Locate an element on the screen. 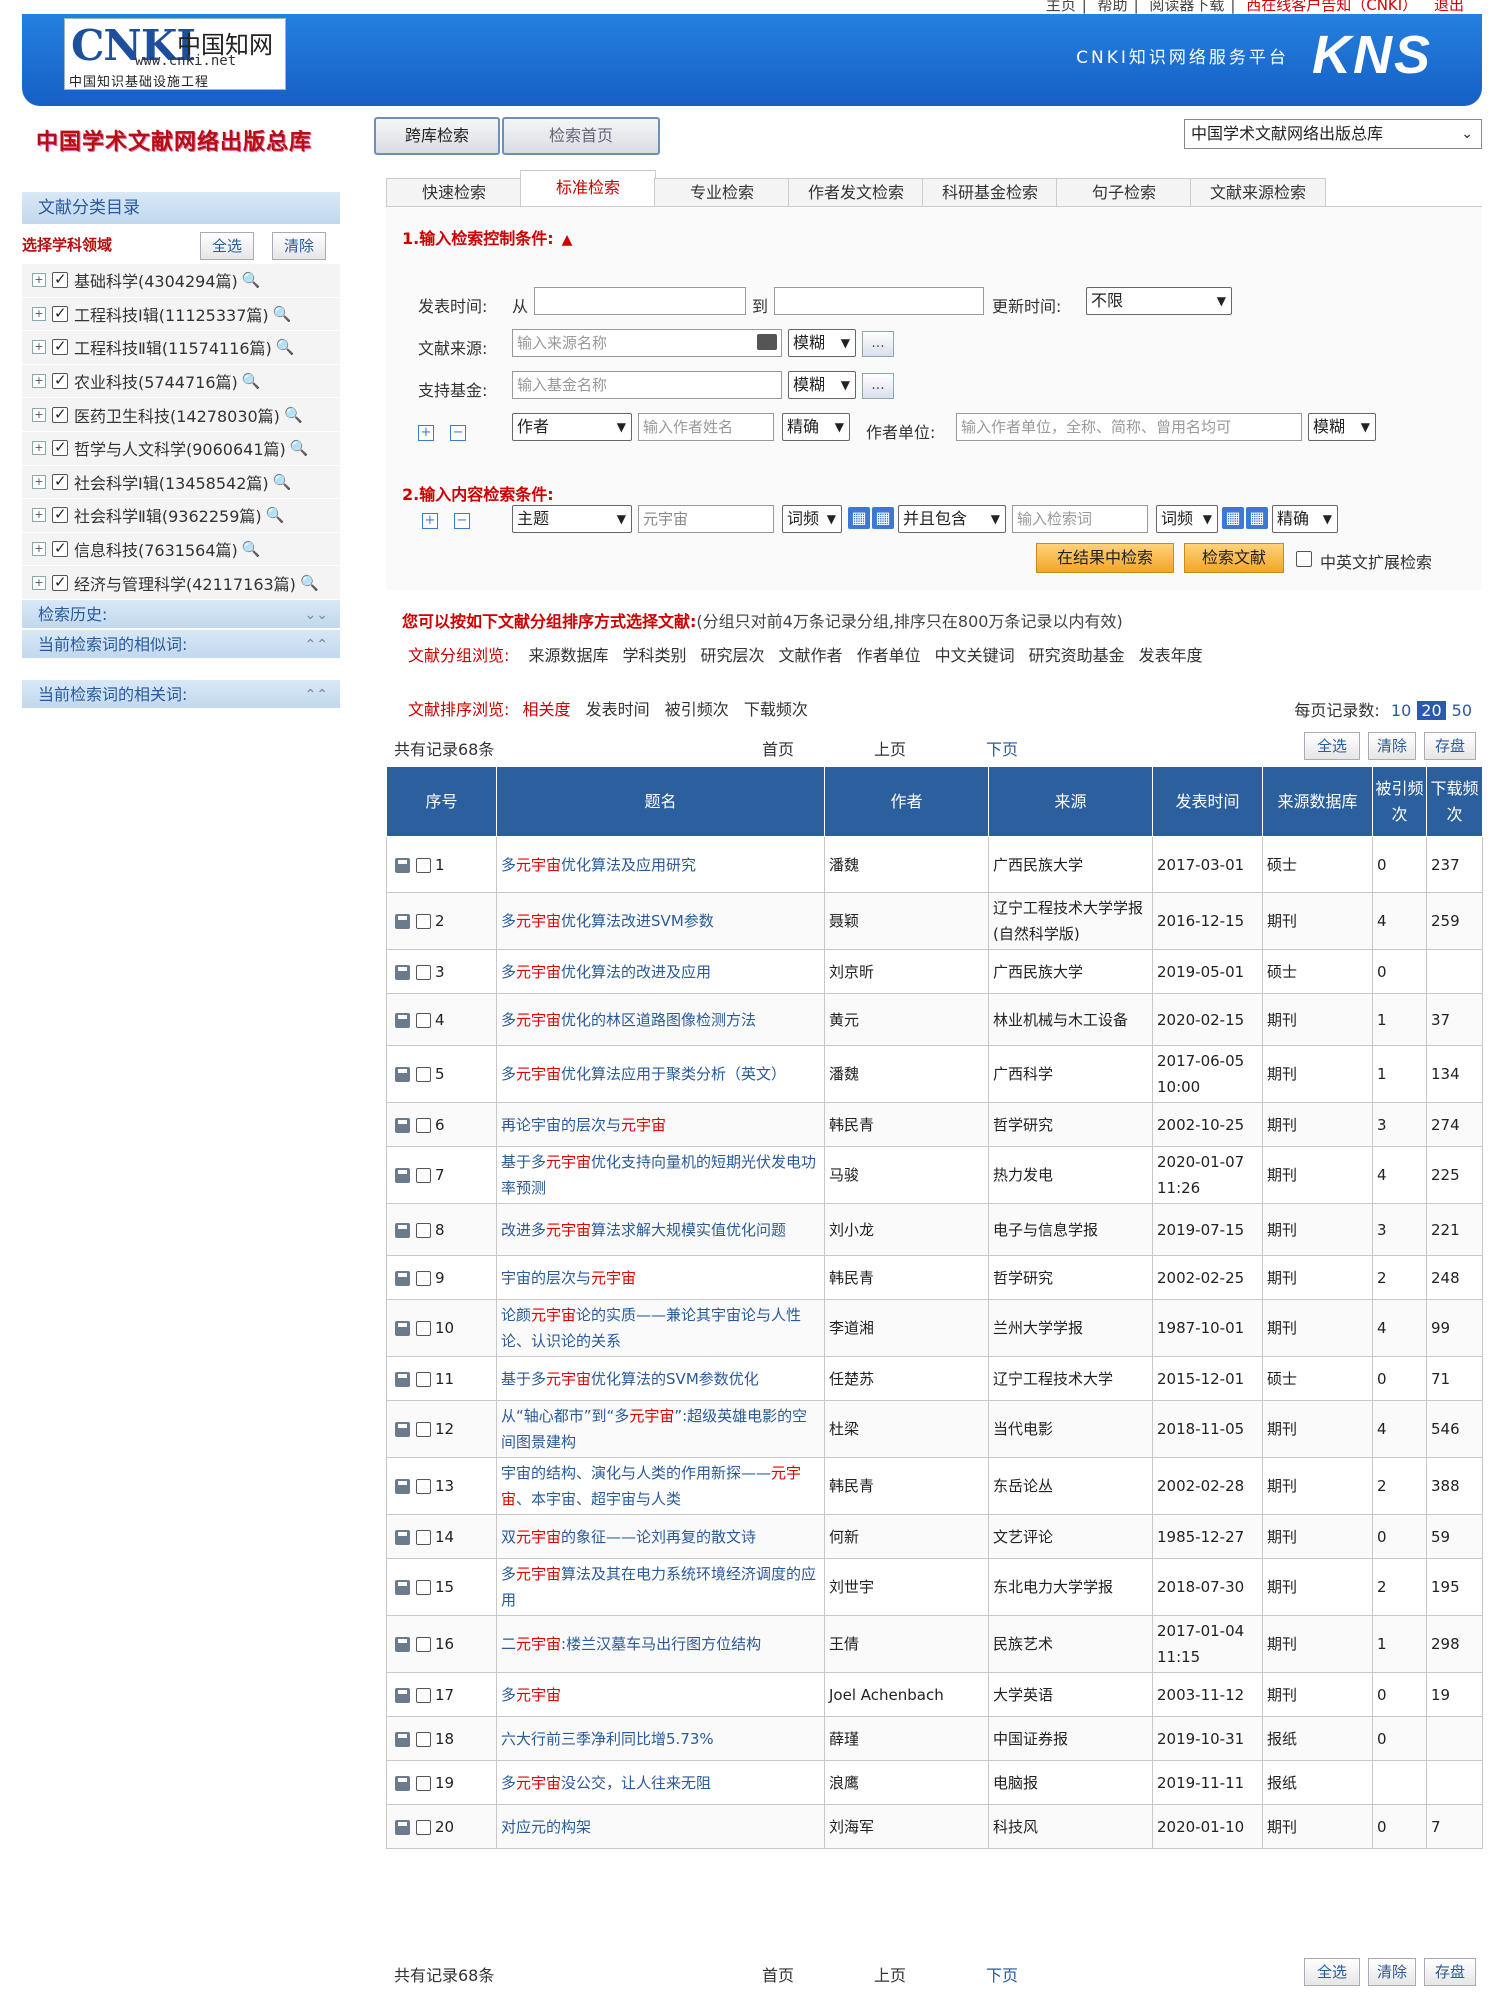  category-item: + 社会科学Ⅰ辑(13458542篇)🔍 is located at coordinates (181, 482).